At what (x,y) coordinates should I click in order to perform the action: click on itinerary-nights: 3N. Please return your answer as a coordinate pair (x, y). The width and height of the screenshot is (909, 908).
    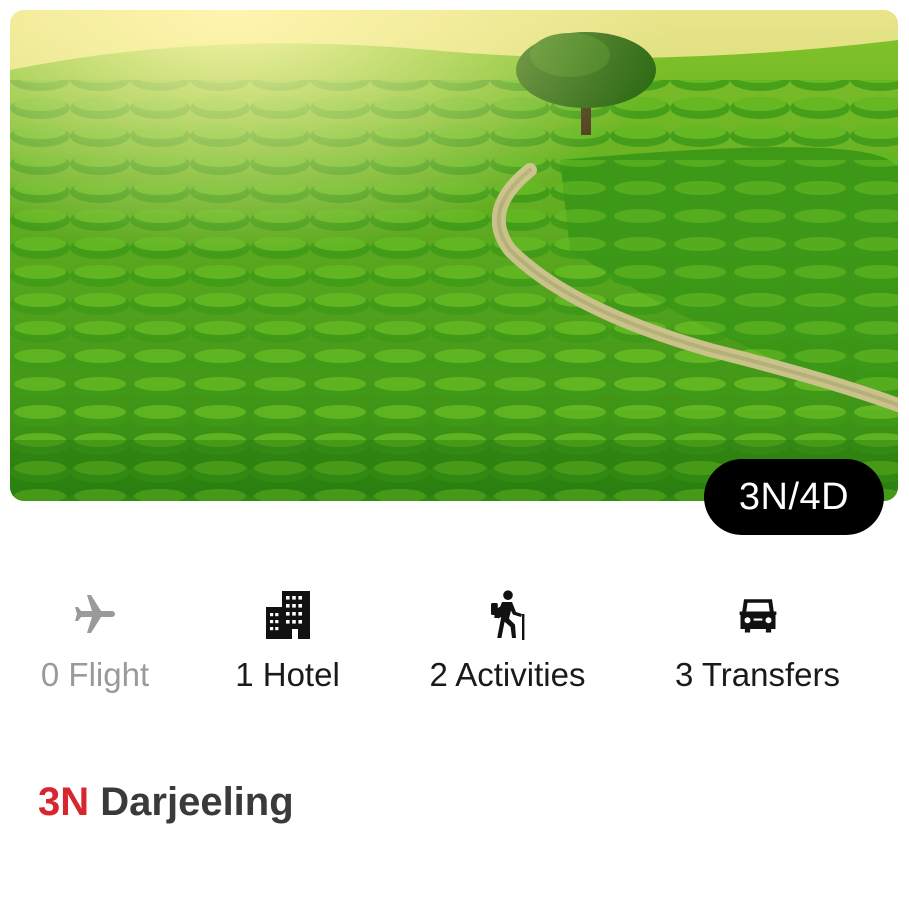
    Looking at the image, I should click on (64, 802).